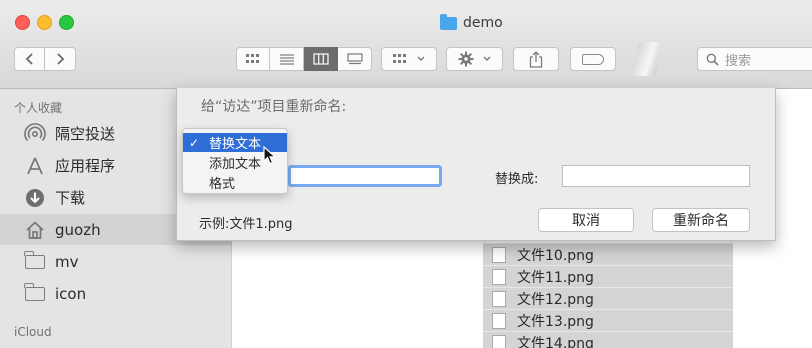 This screenshot has height=348, width=812. Describe the element at coordinates (115, 293) in the screenshot. I see `sidebar-item-icon: icon` at that location.